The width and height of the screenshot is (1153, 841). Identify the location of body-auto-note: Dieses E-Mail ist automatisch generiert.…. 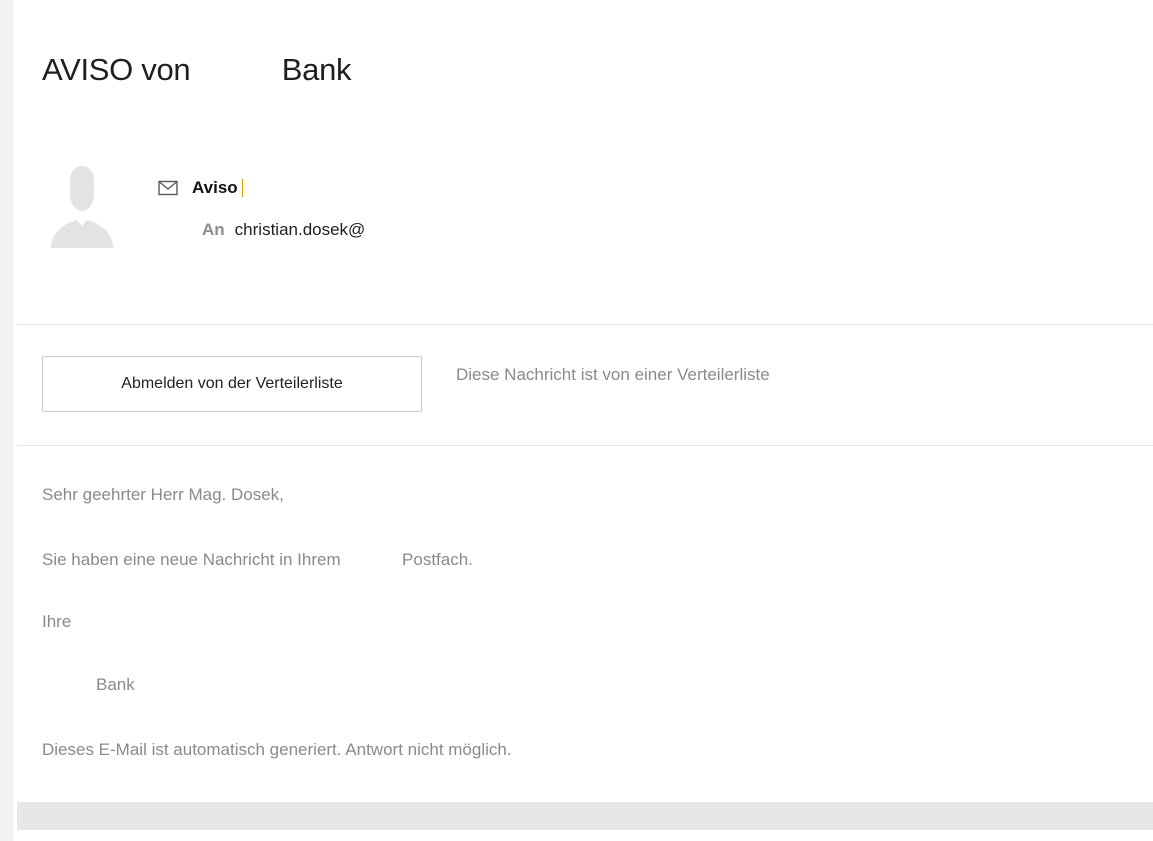
(277, 749).